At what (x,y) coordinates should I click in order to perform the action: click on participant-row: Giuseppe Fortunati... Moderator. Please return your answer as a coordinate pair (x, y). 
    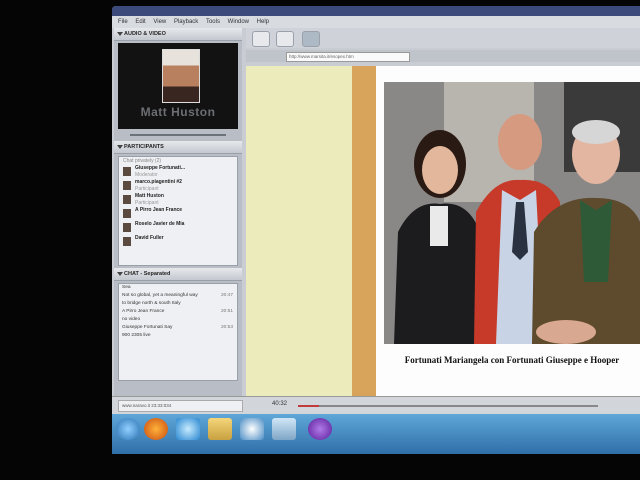
    Looking at the image, I should click on (178, 172).